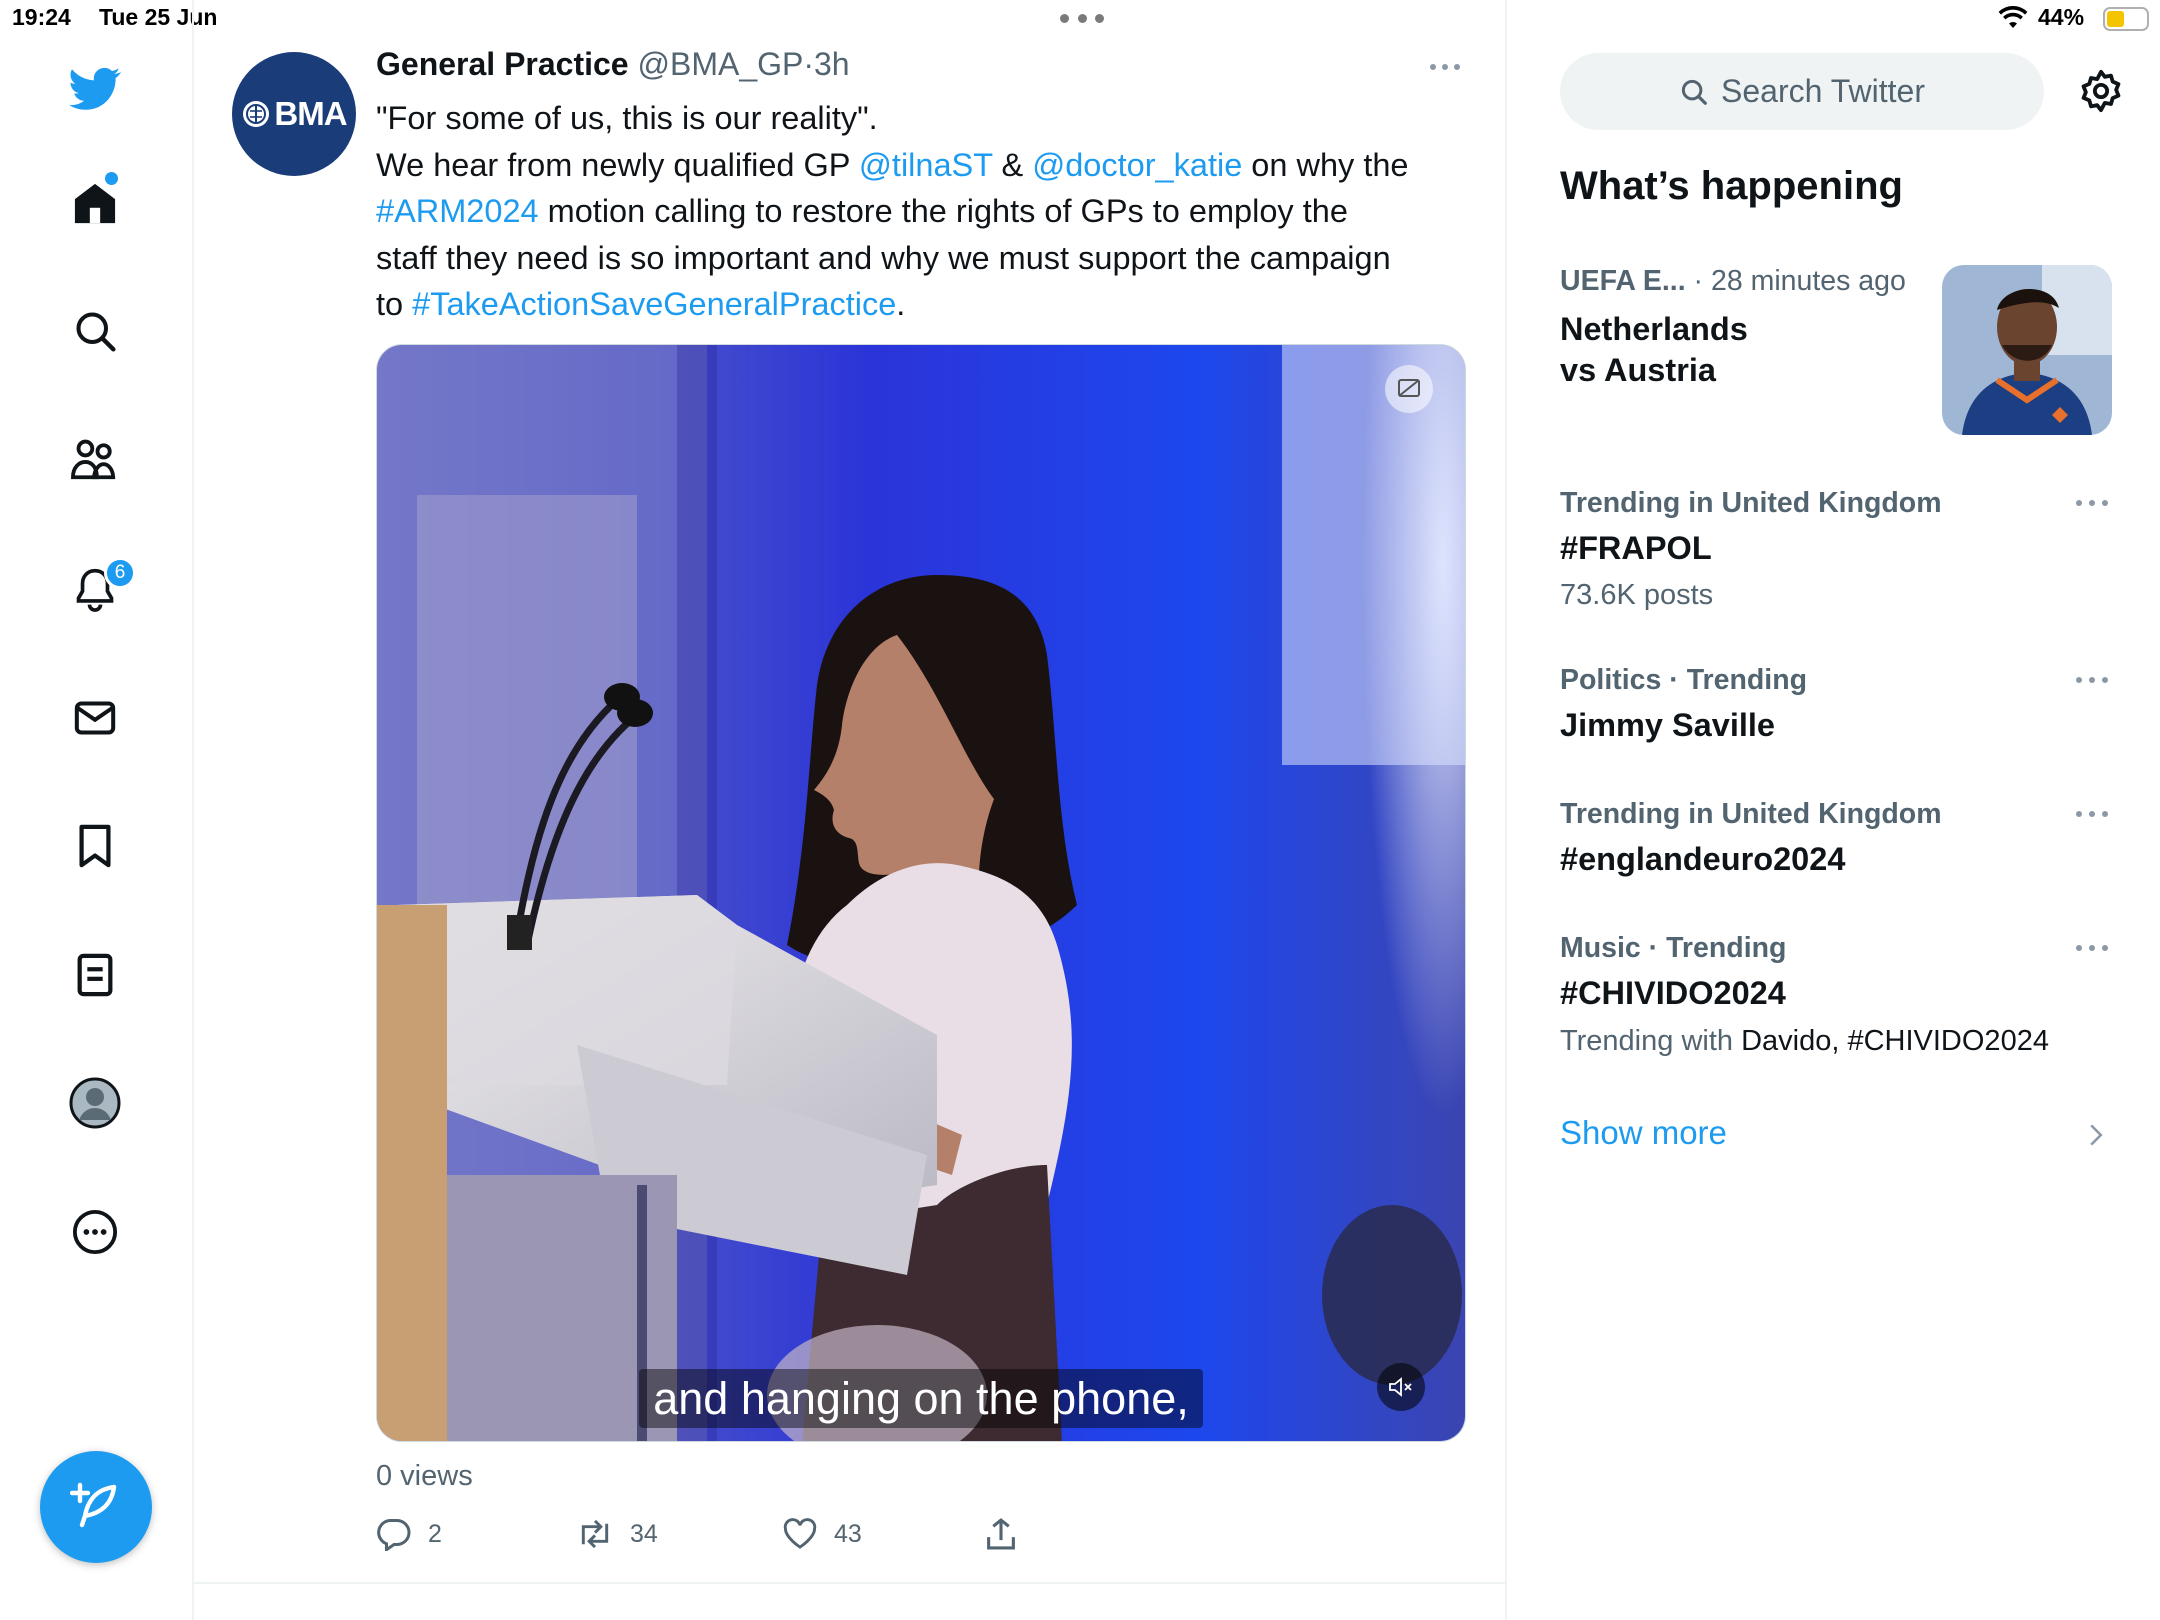 The height and width of the screenshot is (1620, 2160). Describe the element at coordinates (158, 17) in the screenshot. I see `status-date: Tue 25 Jun` at that location.